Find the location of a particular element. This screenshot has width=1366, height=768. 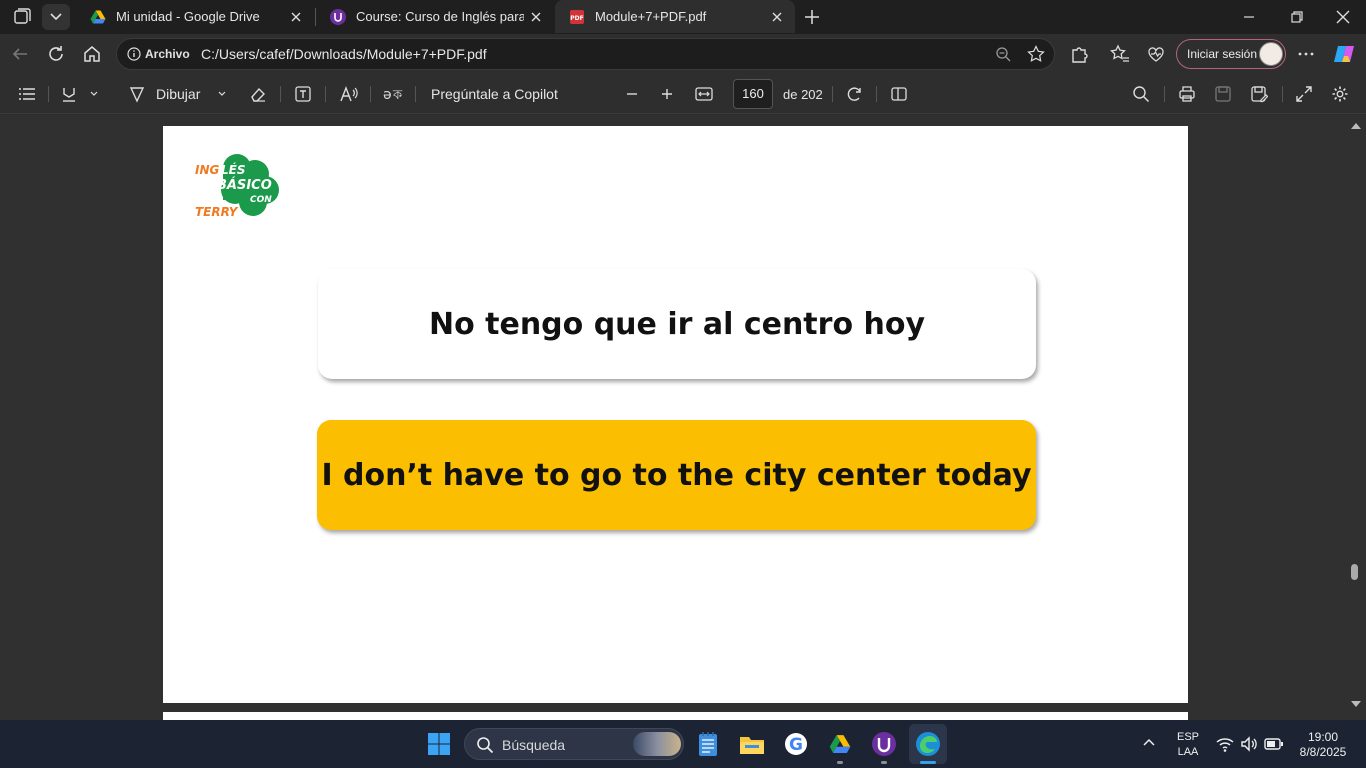

clock-date: 8/8/2025 is located at coordinates (1323, 752).